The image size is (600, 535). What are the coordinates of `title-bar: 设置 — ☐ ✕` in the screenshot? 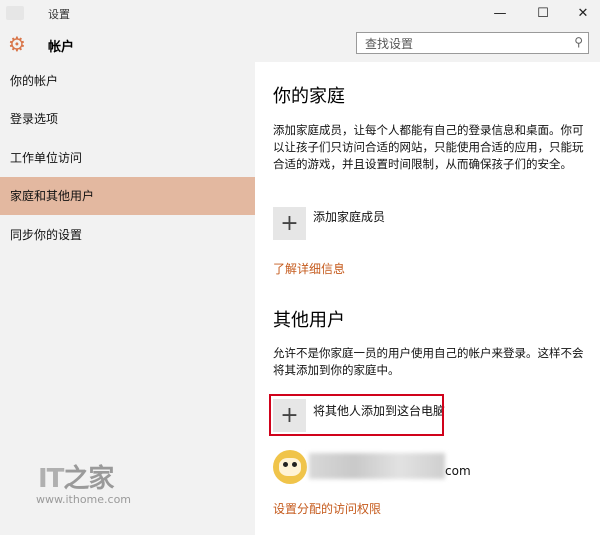 It's located at (300, 13).